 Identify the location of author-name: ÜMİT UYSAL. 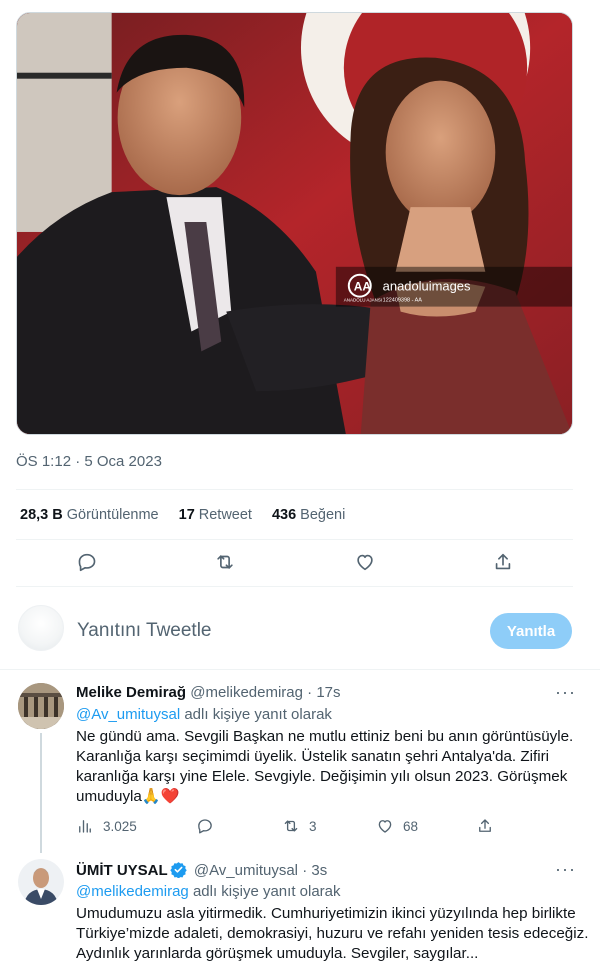
(122, 870).